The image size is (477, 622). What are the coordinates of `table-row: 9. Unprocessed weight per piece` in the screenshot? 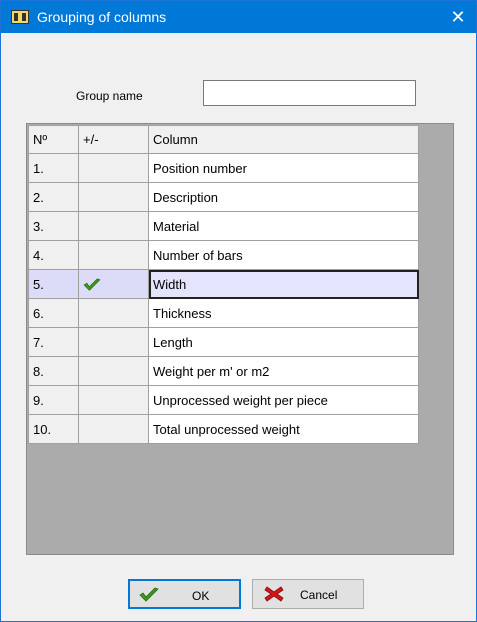 It's located at (223, 400).